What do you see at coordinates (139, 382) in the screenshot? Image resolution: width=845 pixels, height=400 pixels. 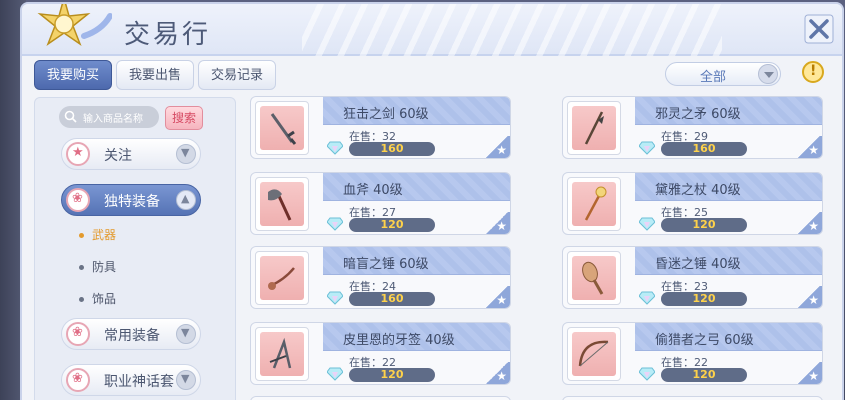 I see `category-label: 职业神话套` at bounding box center [139, 382].